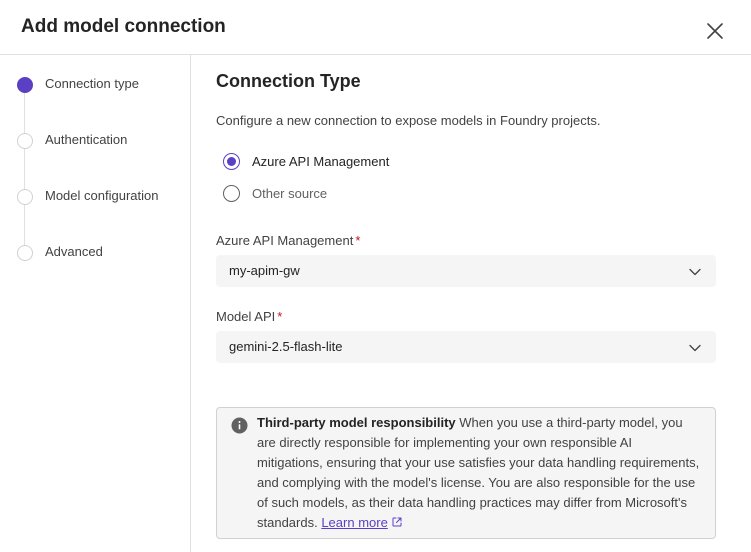 This screenshot has height=552, width=751. I want to click on learn-more-link: Learn more, so click(361, 522).